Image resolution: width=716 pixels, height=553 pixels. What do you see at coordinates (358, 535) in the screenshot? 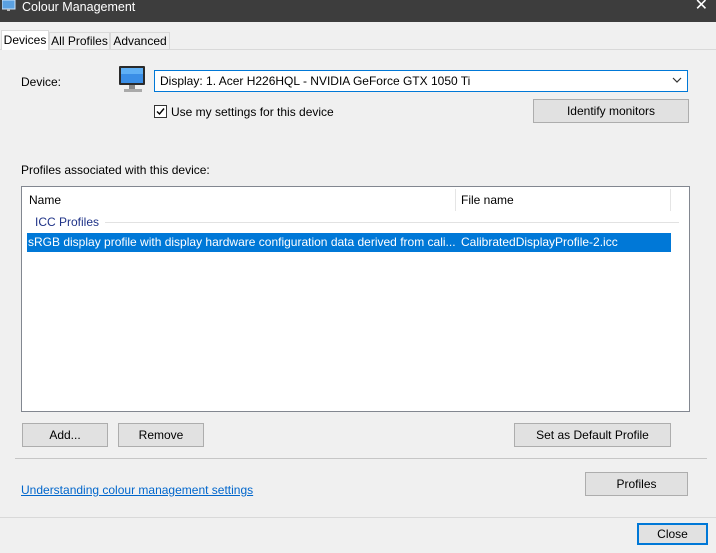
I see `dialog-footer` at bounding box center [358, 535].